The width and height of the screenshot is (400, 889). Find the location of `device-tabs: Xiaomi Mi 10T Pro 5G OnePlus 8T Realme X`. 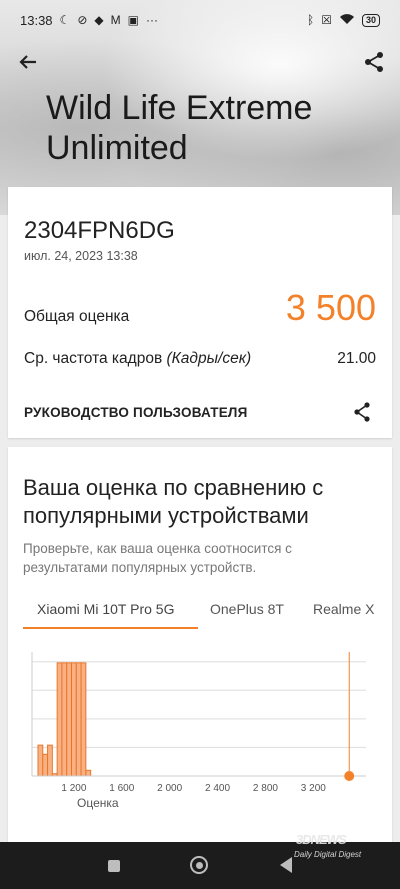

device-tabs: Xiaomi Mi 10T Pro 5G OnePlus 8T Realme X is located at coordinates (207, 613).